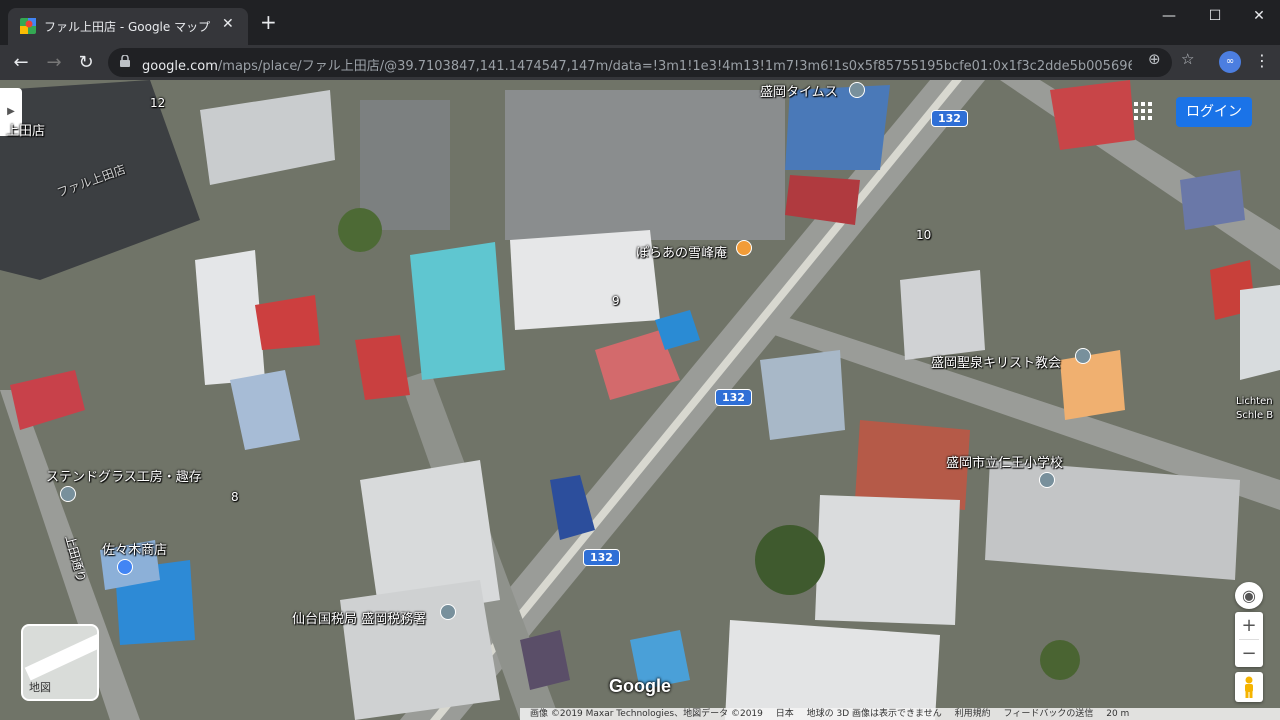 The height and width of the screenshot is (720, 1280). What do you see at coordinates (448, 612) in the screenshot?
I see `office-pin-icon` at bounding box center [448, 612].